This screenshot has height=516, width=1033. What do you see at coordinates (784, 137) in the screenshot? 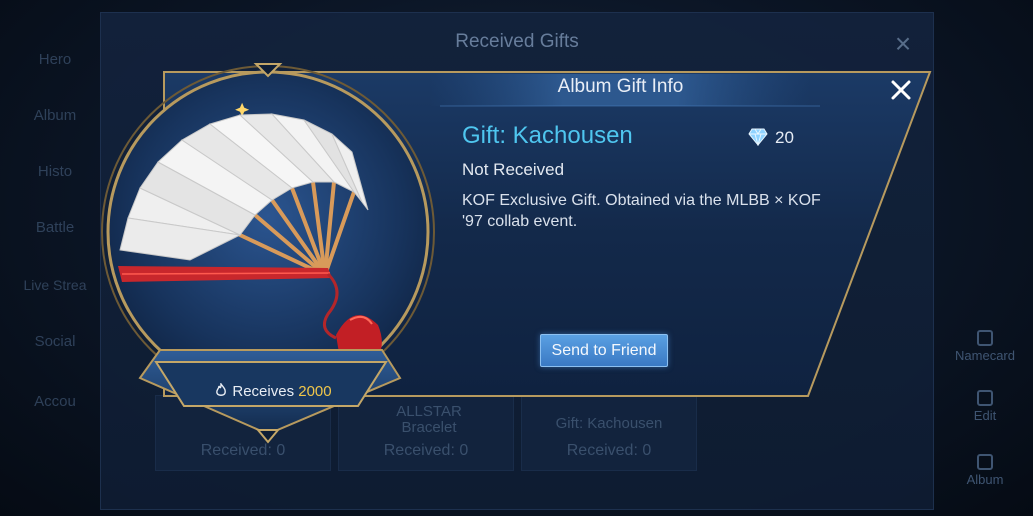
I see `gift-price: 20` at bounding box center [784, 137].